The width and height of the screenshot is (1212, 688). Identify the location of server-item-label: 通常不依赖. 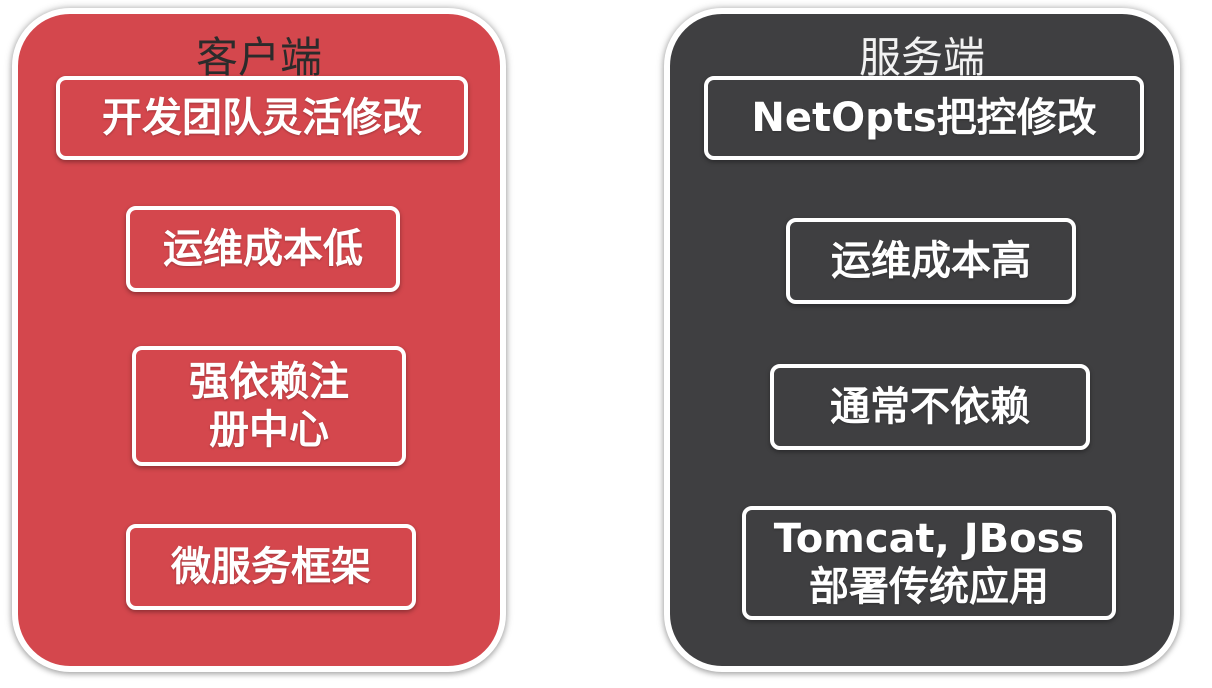
(930, 407).